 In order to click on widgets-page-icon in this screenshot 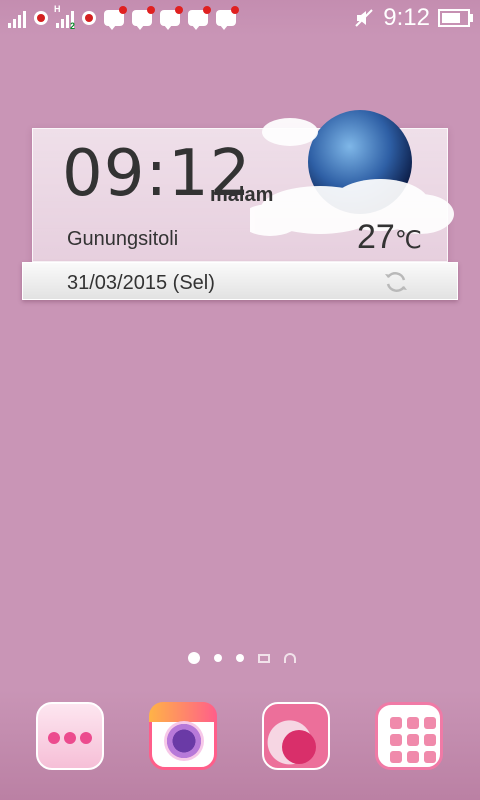, I will do `click(264, 658)`.